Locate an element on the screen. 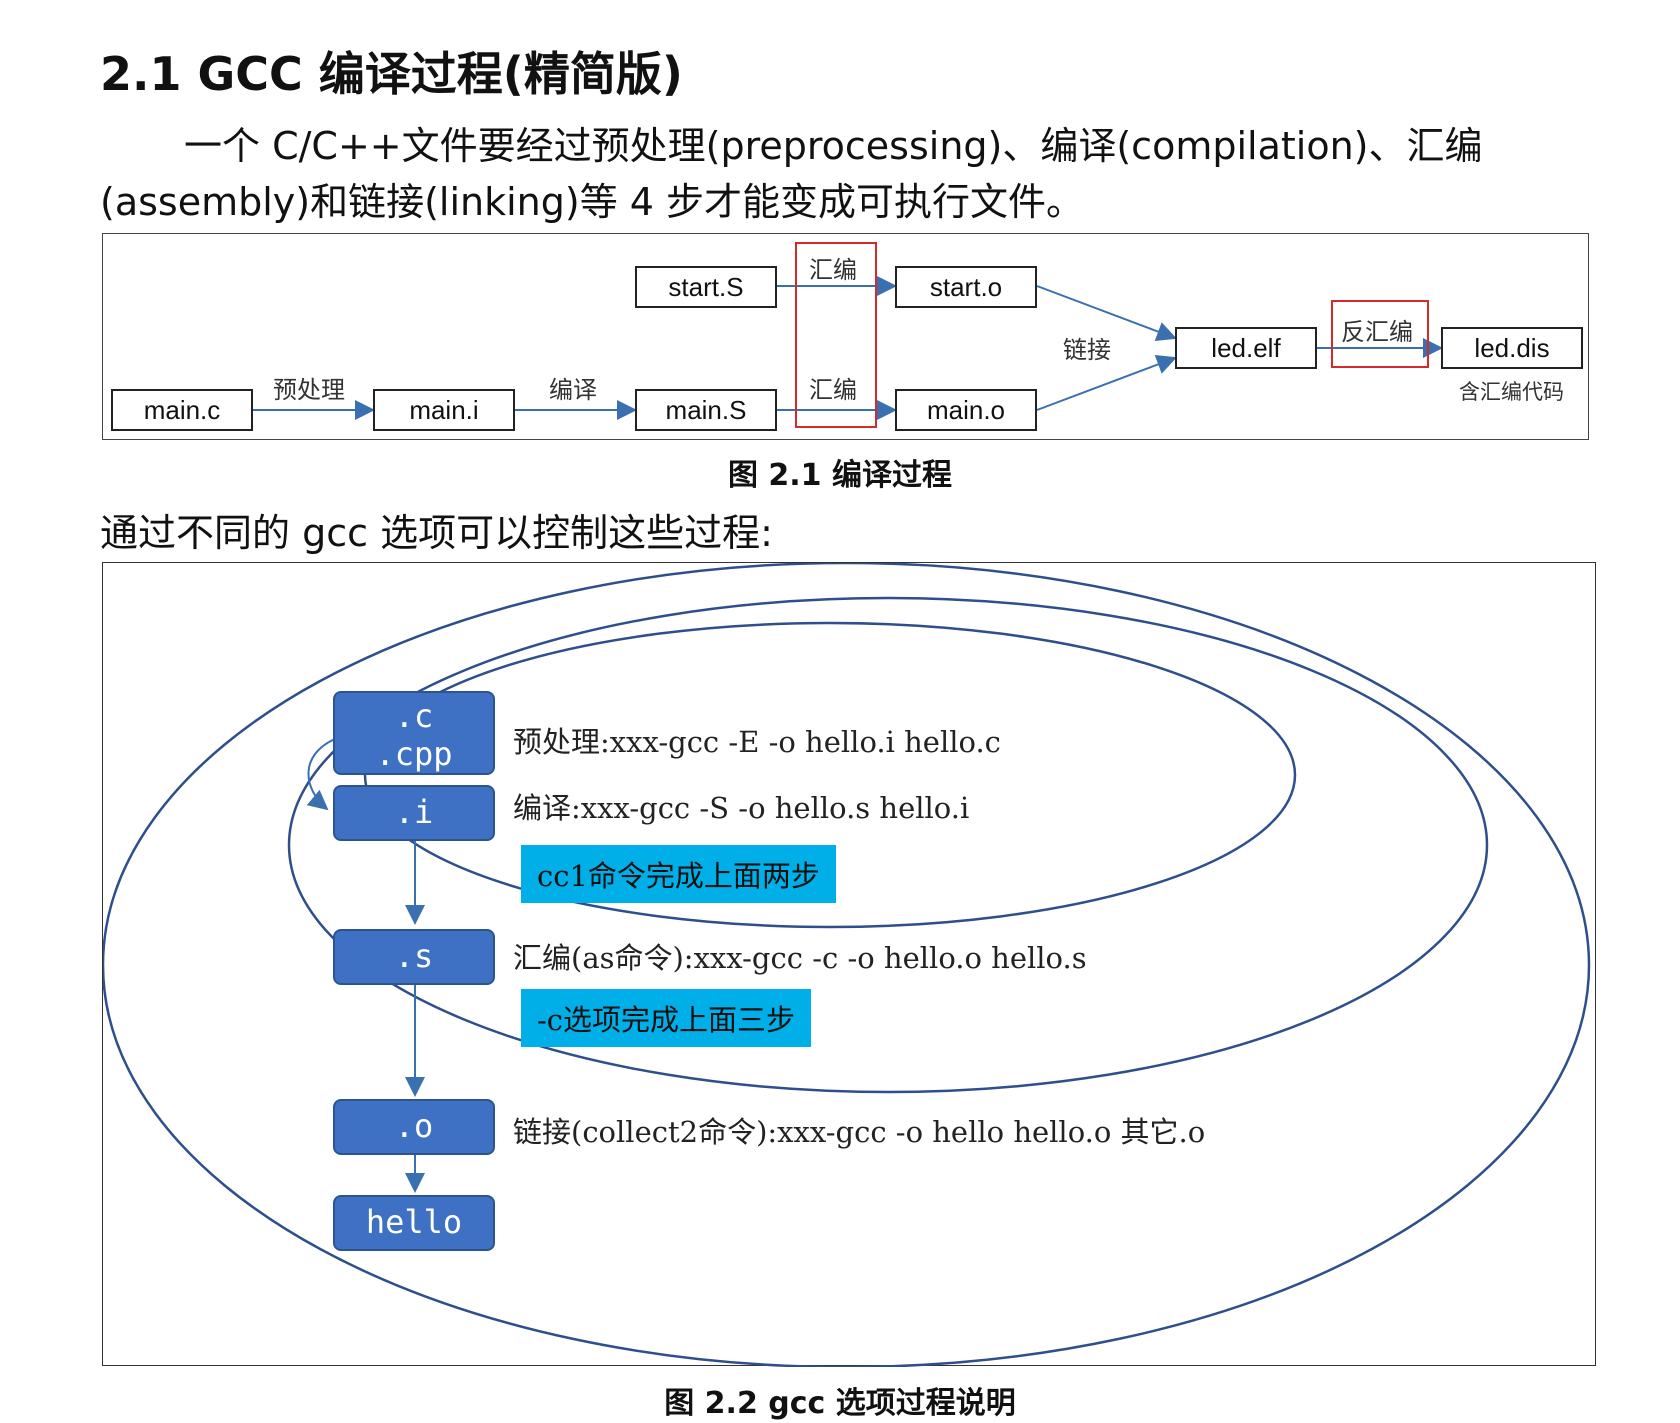  node-hello: hello is located at coordinates (414, 1223).